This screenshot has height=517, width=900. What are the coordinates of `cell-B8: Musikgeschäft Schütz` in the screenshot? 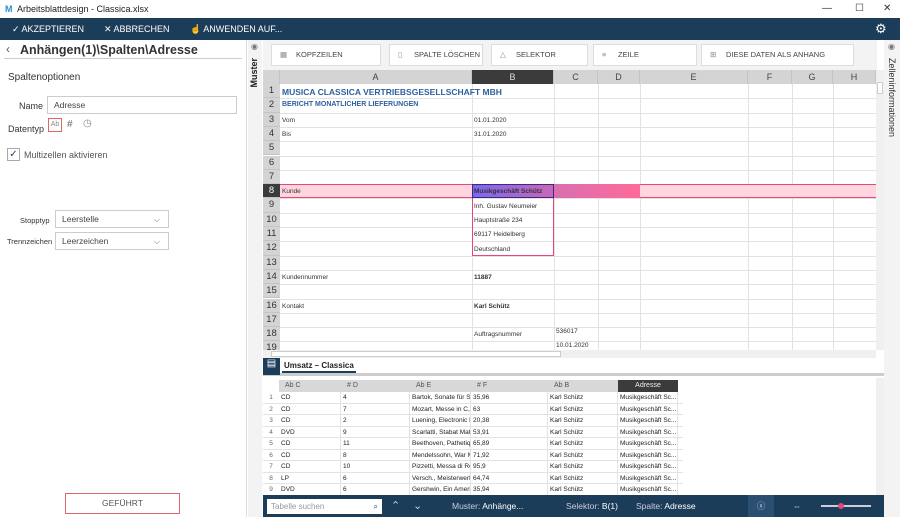 It's located at (508, 191).